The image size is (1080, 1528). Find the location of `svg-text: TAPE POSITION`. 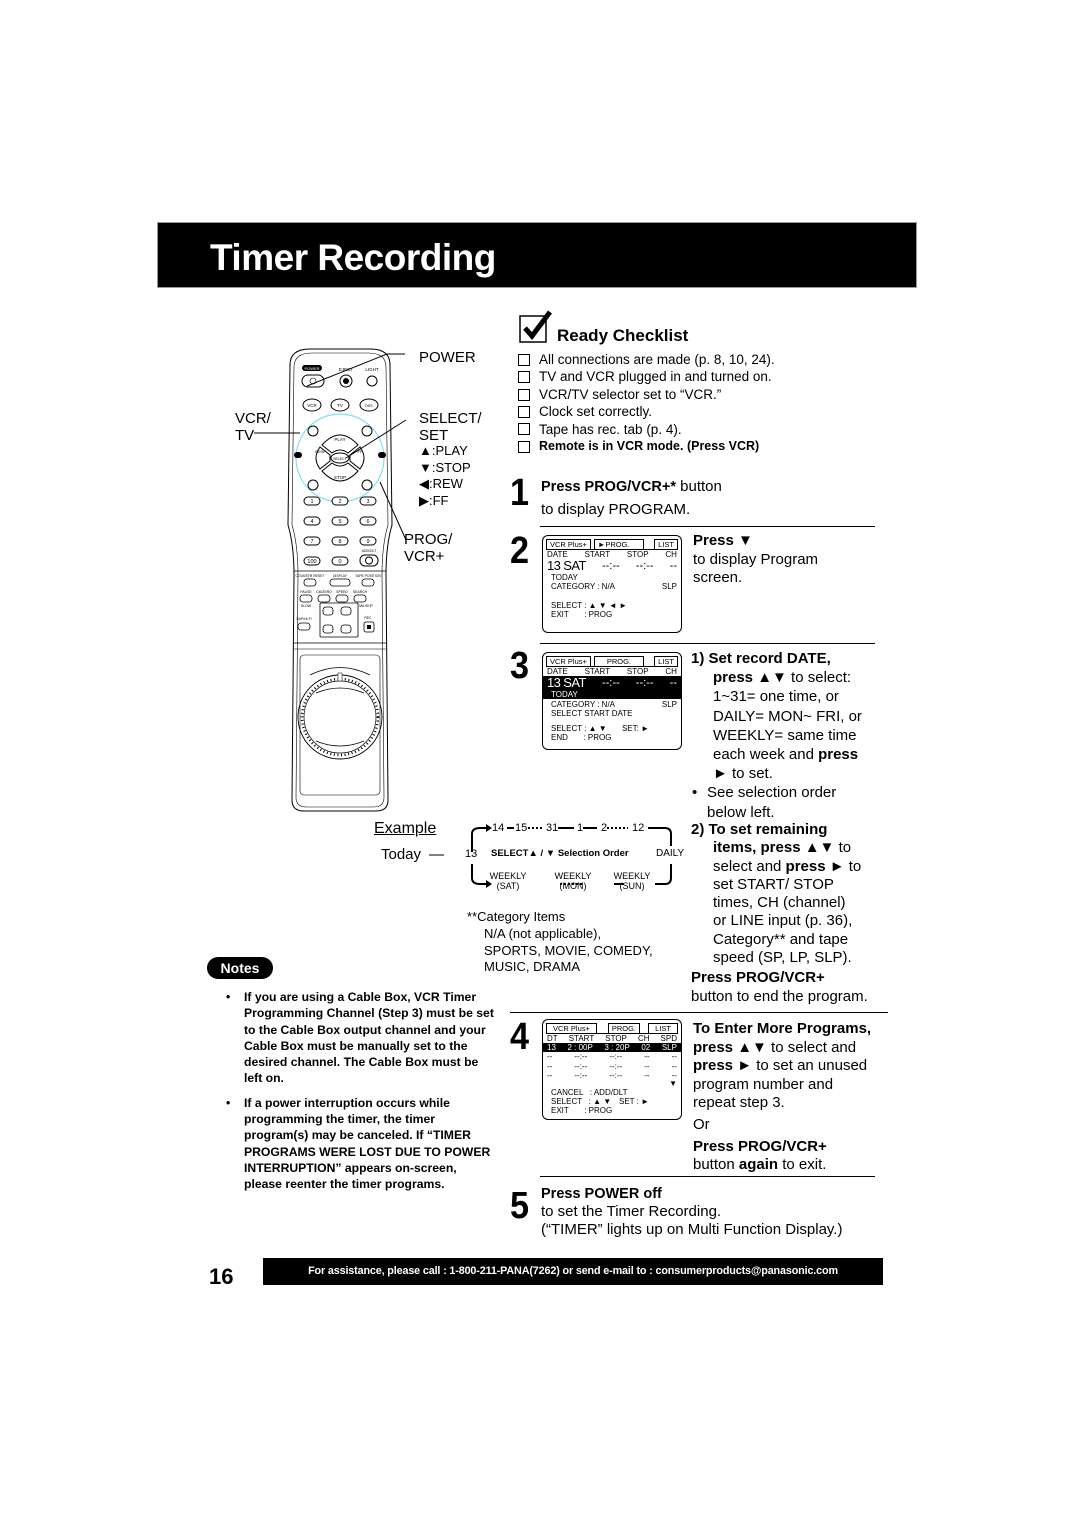

svg-text: TAPE POSITION is located at coordinates (368, 576).